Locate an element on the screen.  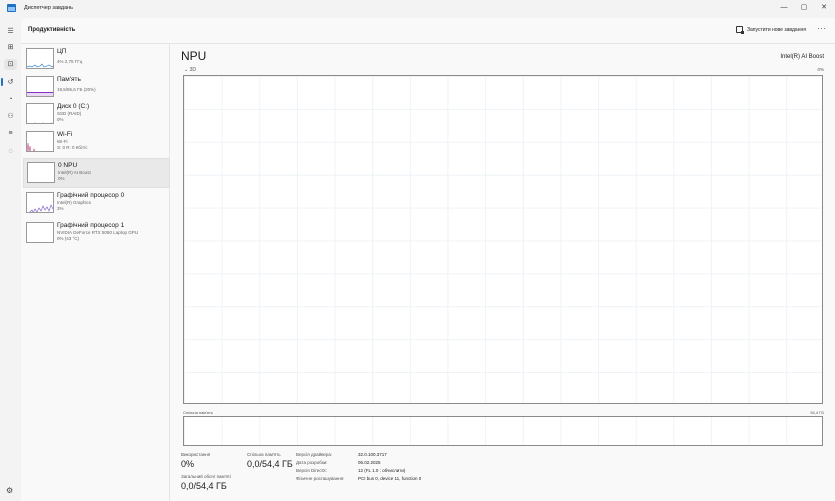
directx-version-label: Версія DirectX: is located at coordinates (311, 470).